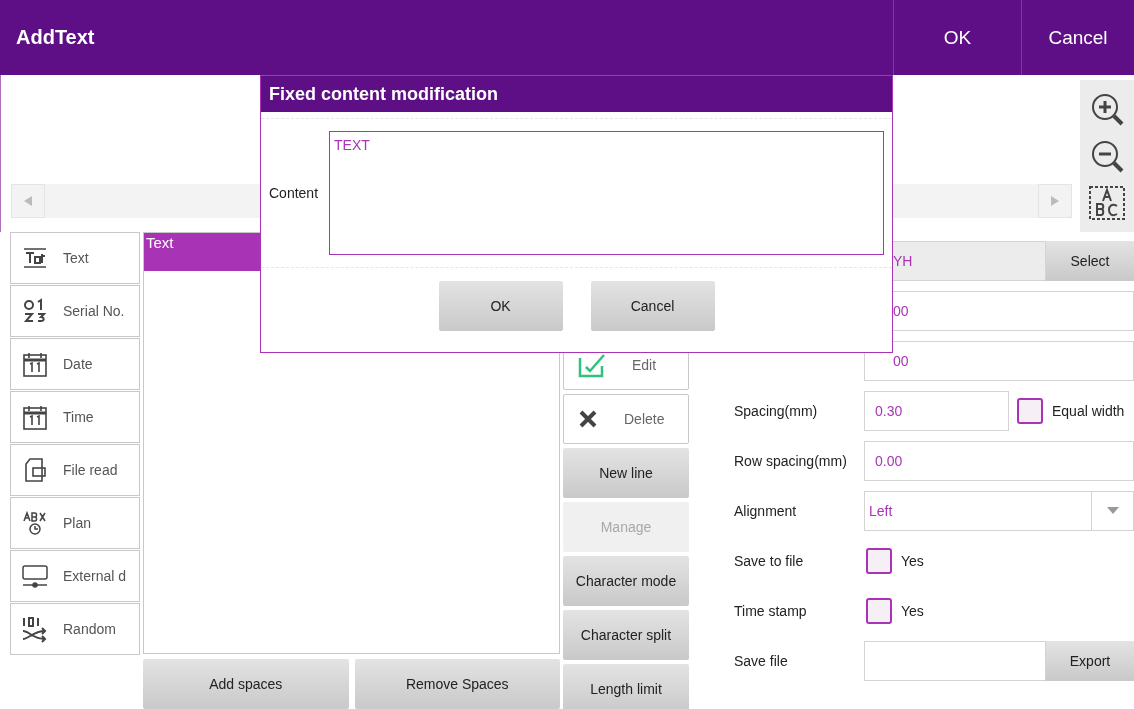 The width and height of the screenshot is (1134, 709). Describe the element at coordinates (500, 306) in the screenshot. I see `dialog-button: OK` at that location.